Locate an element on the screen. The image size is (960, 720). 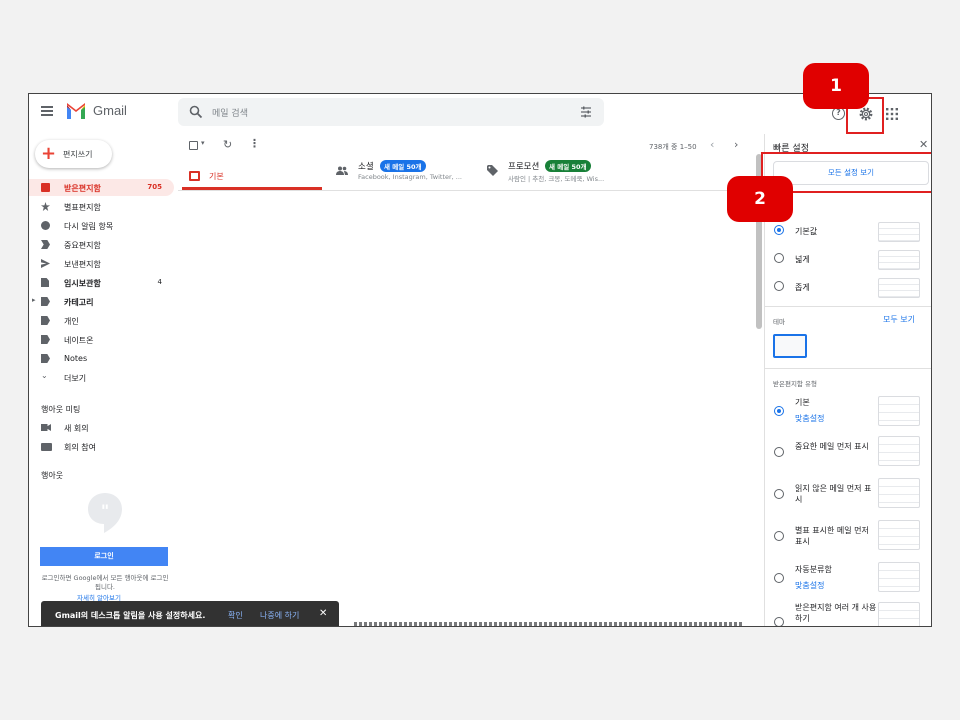
sidebar-item-label: 더보기 is located at coordinates (75, 378).